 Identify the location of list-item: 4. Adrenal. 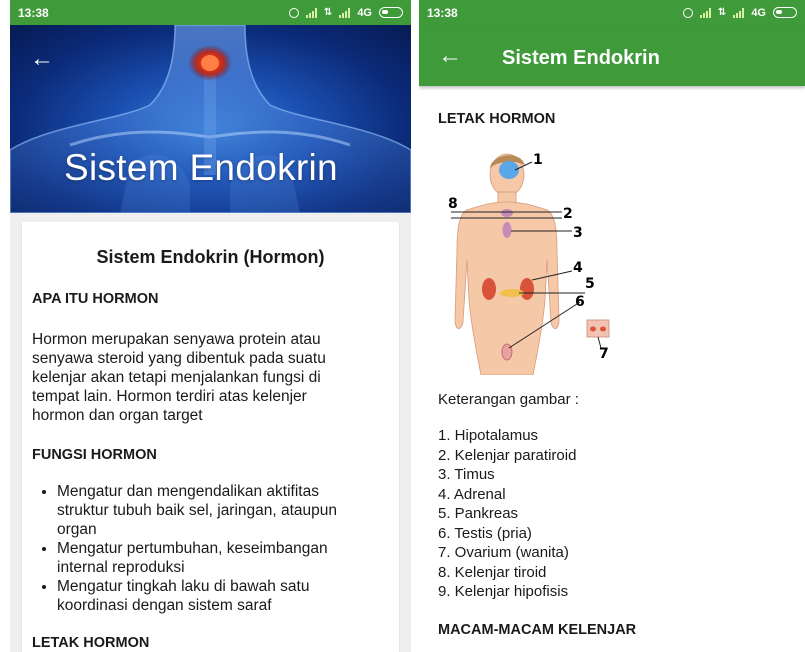
(472, 494).